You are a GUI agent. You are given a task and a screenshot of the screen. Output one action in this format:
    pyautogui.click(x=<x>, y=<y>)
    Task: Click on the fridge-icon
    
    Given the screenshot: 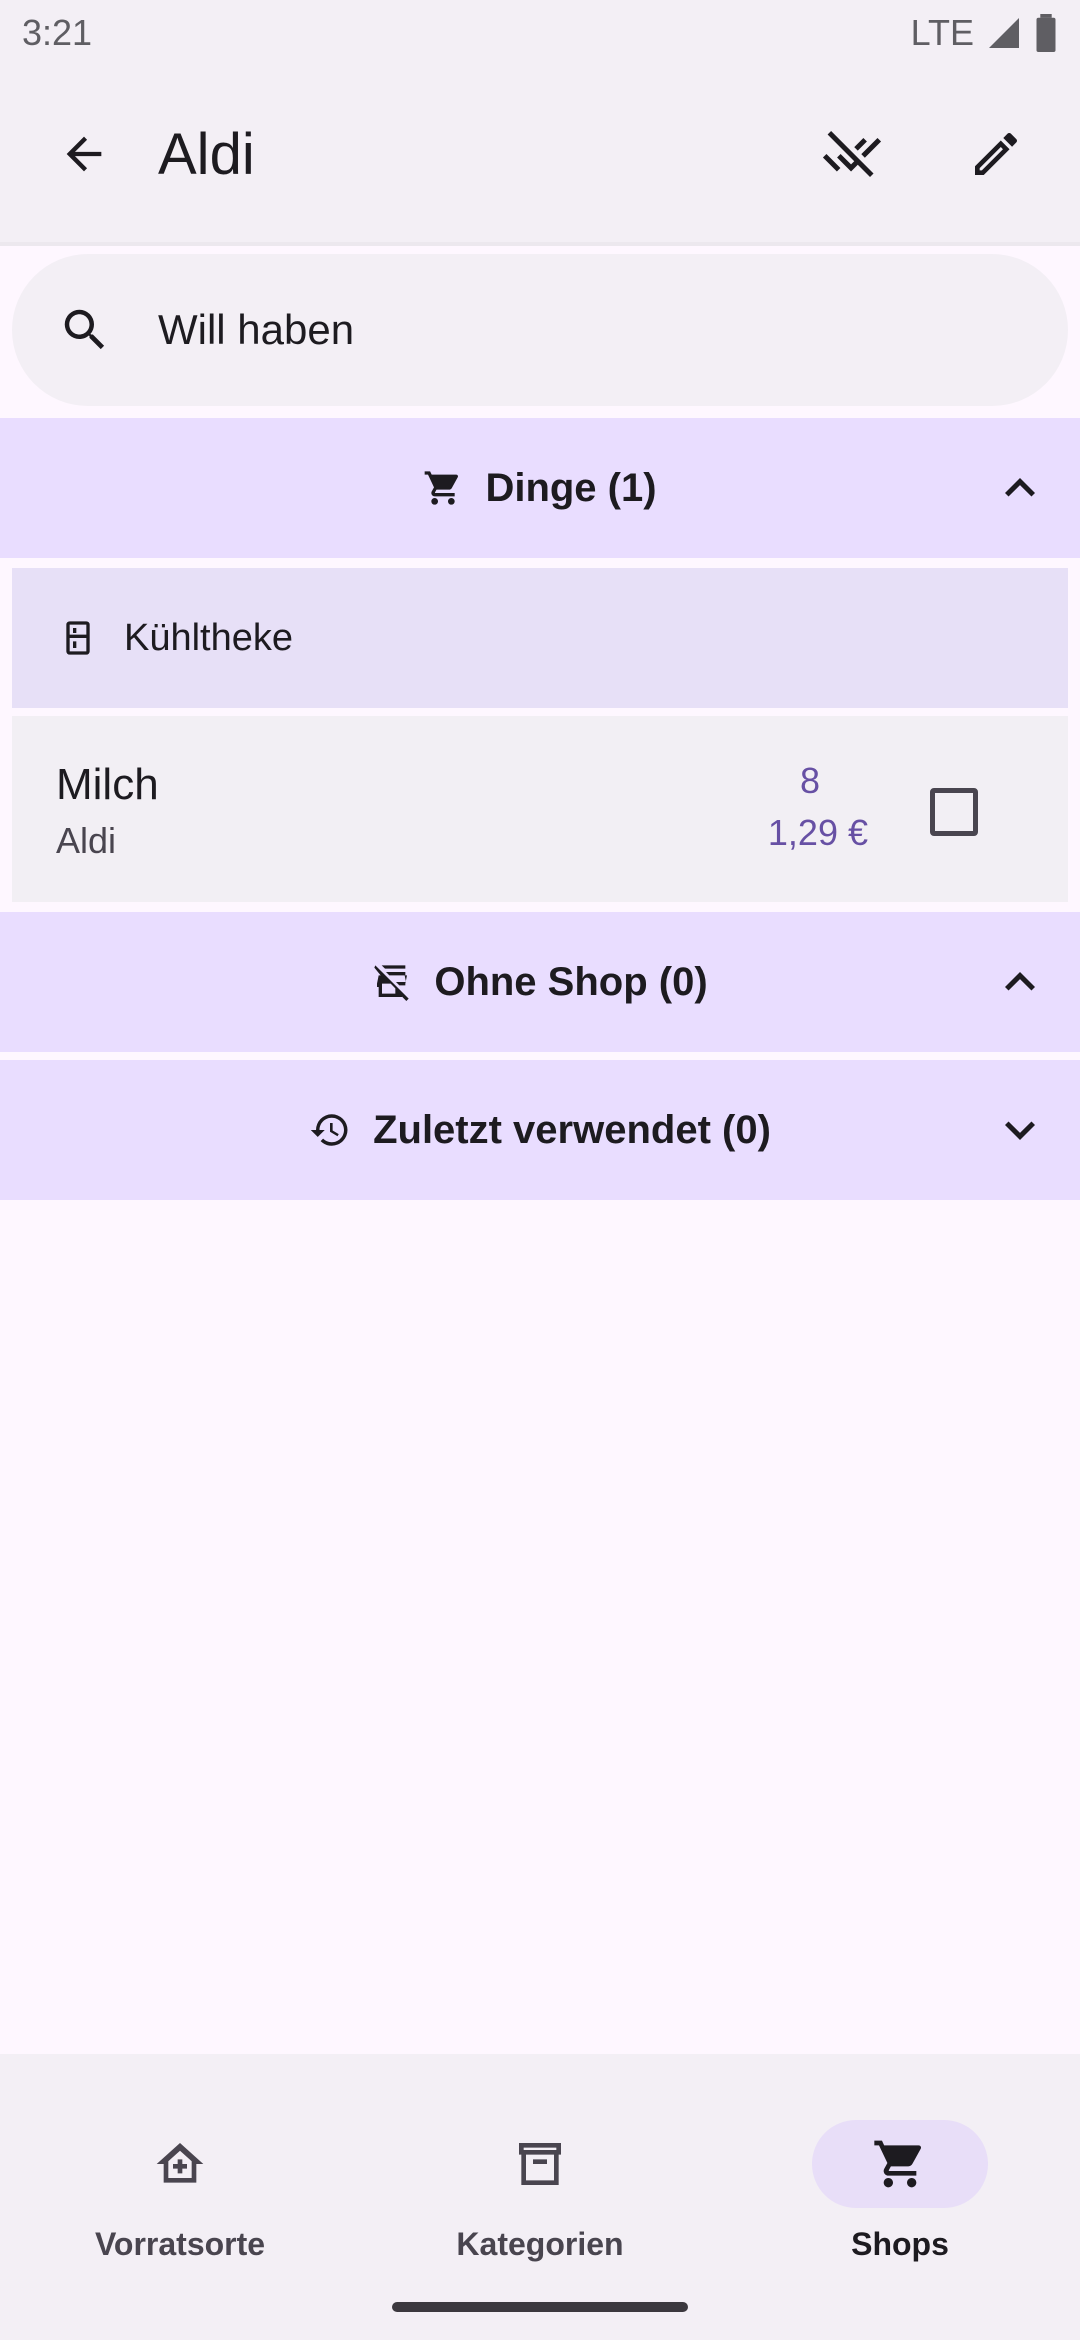 What is the action you would take?
    pyautogui.click(x=78, y=638)
    